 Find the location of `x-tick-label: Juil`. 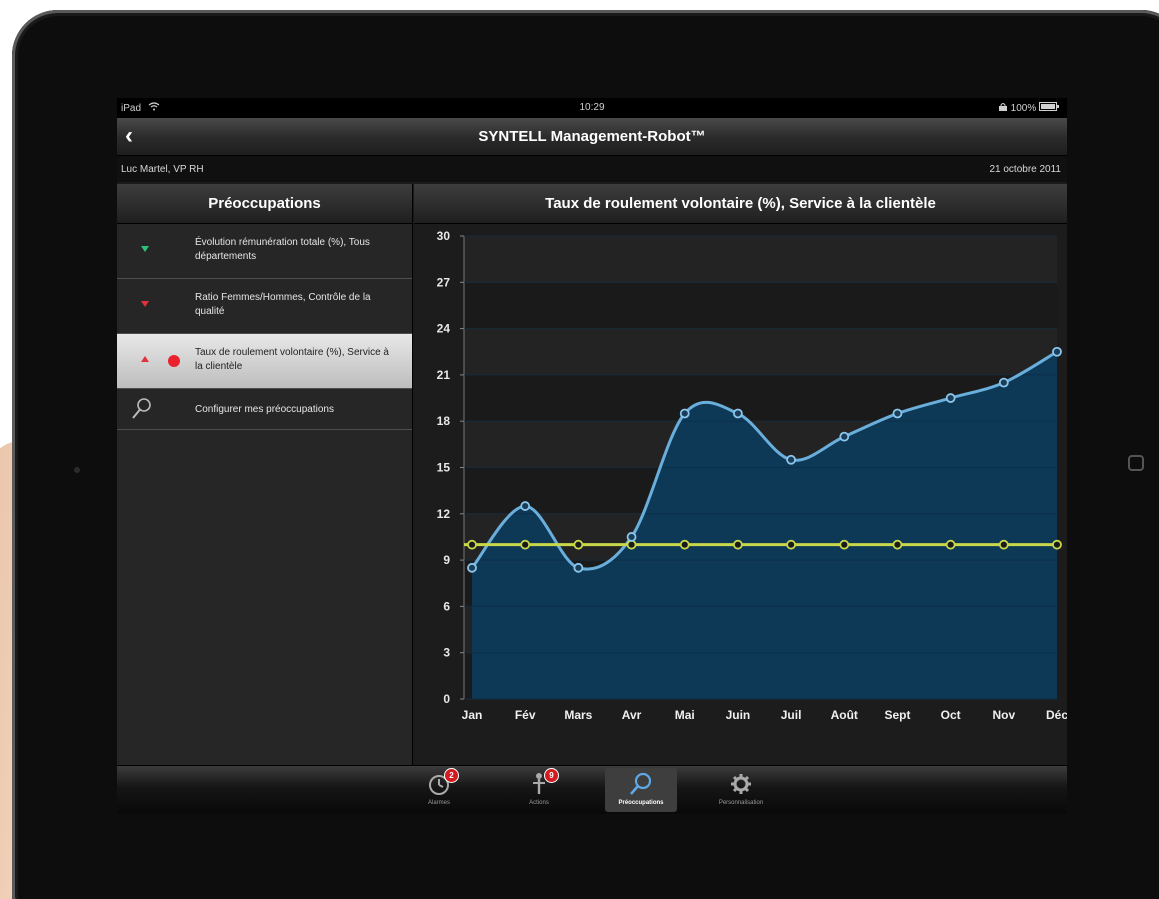

x-tick-label: Juil is located at coordinates (791, 715).